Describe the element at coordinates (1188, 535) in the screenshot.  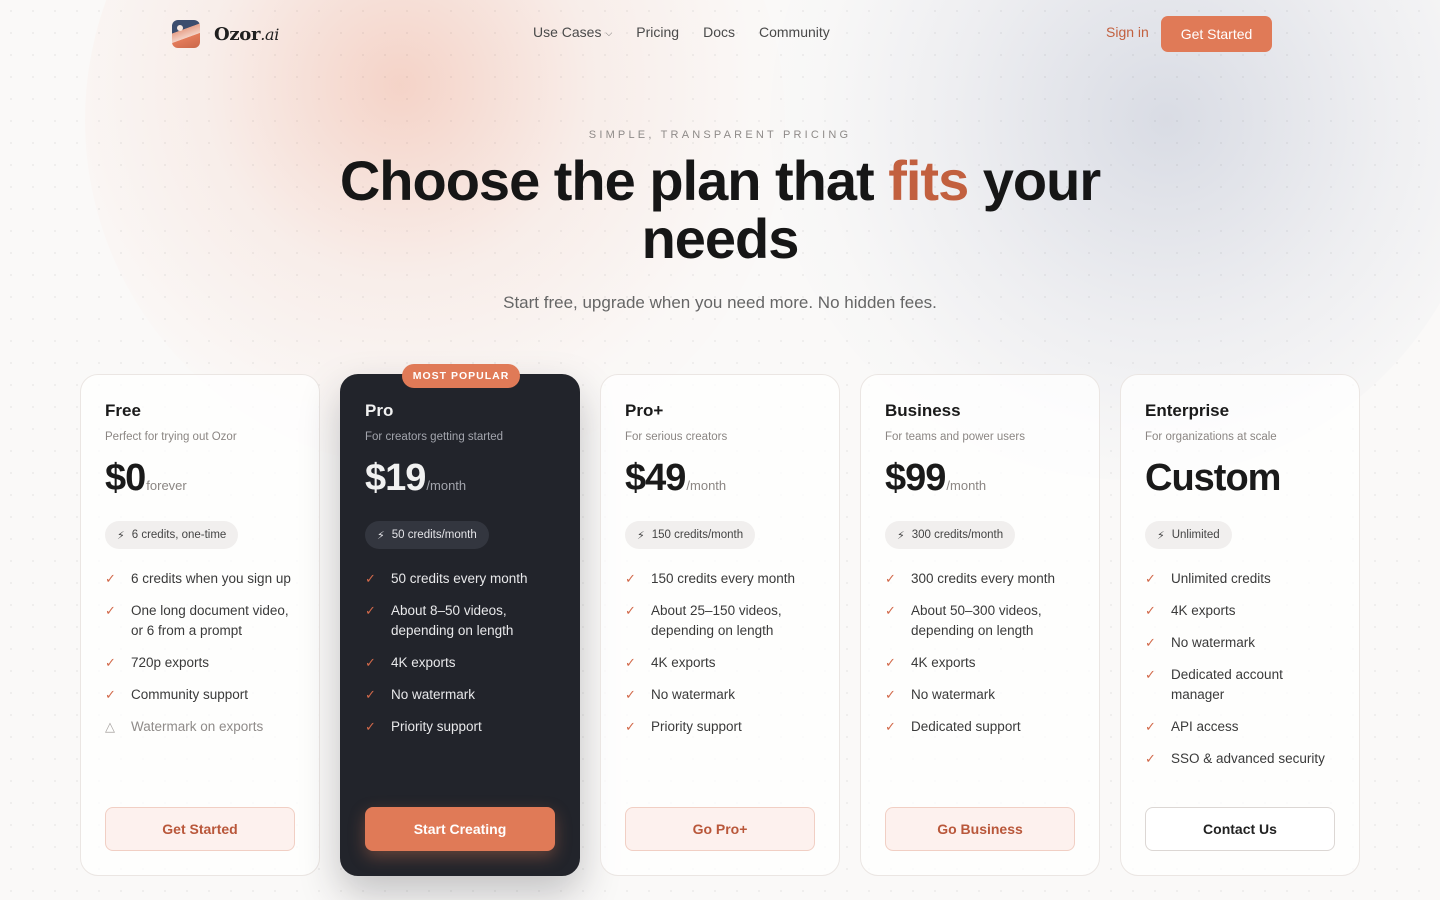
I see `credits-badge: ⚡︎ Unlimited` at that location.